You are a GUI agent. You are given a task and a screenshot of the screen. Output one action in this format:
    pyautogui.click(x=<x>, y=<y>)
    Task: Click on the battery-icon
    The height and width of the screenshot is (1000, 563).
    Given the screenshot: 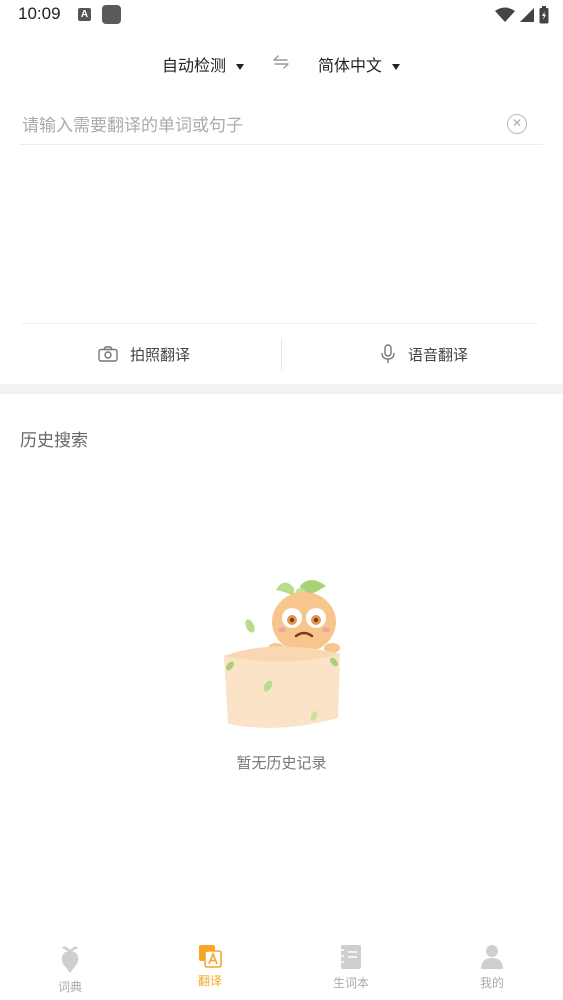 What is the action you would take?
    pyautogui.click(x=544, y=15)
    